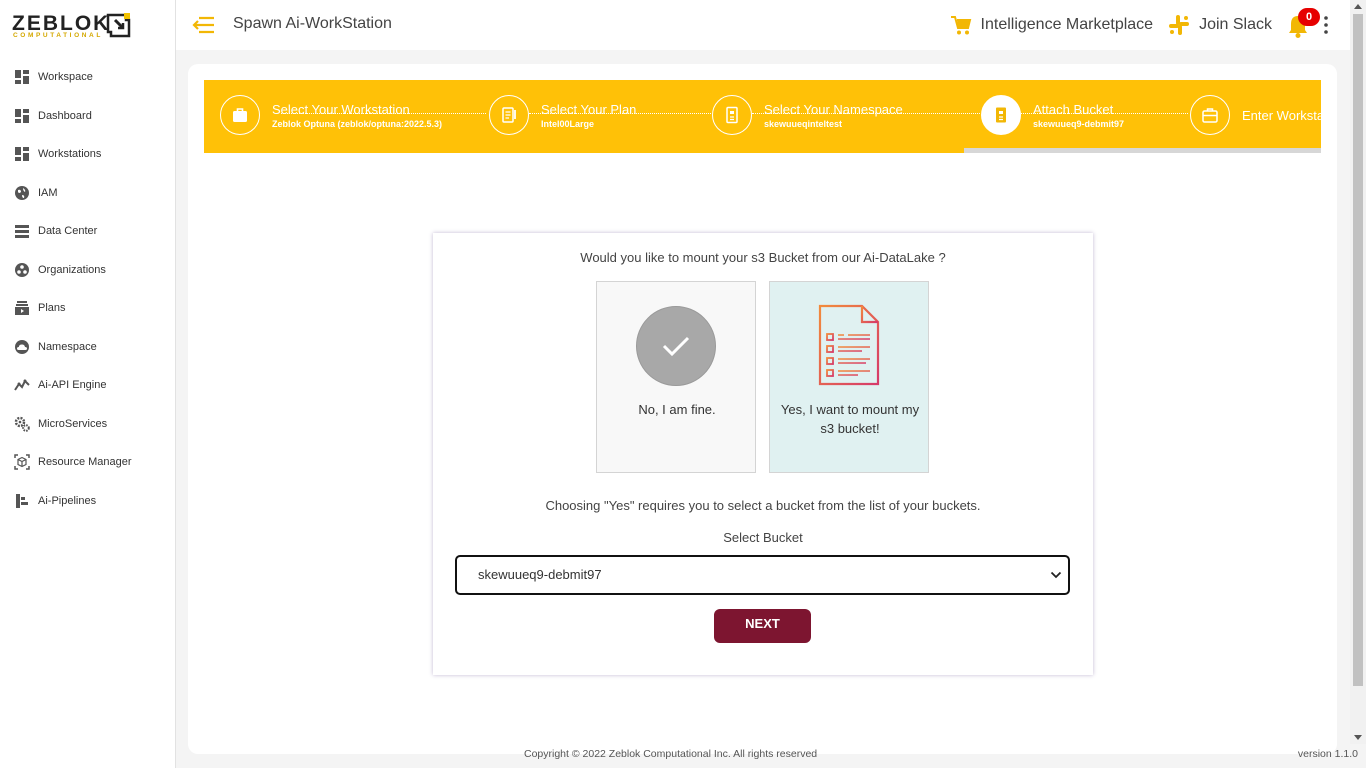  Describe the element at coordinates (1358, 6) in the screenshot. I see `scroll-up-arrow-icon` at that location.